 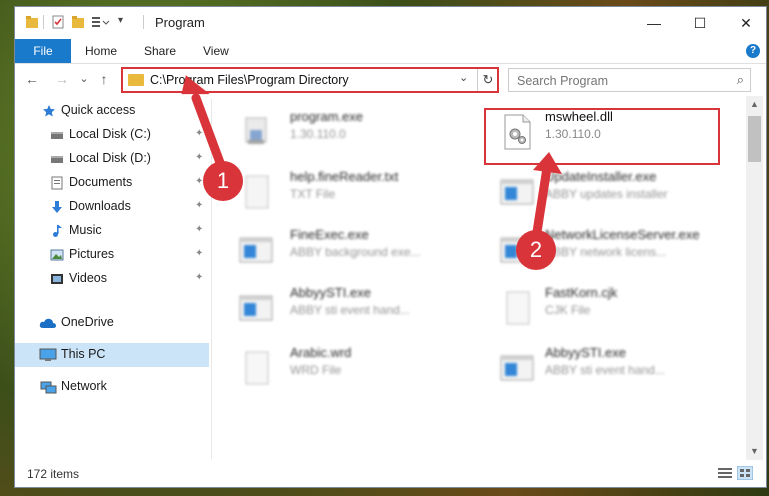 What do you see at coordinates (249, 80) in the screenshot?
I see `address-path: C:\Program Files\Program Directory` at bounding box center [249, 80].